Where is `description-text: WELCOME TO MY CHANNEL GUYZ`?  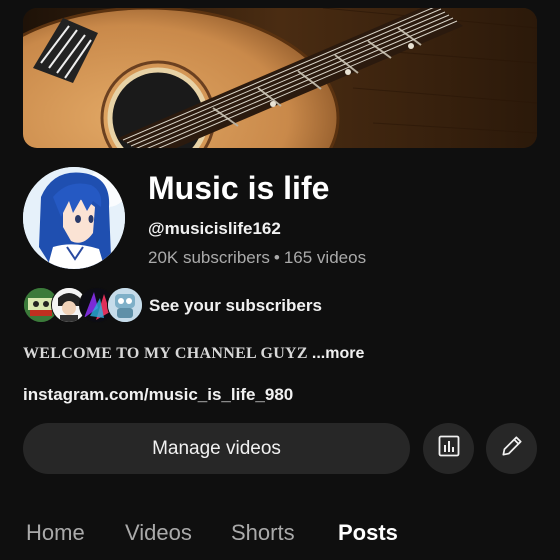 description-text: WELCOME TO MY CHANNEL GUYZ is located at coordinates (165, 353).